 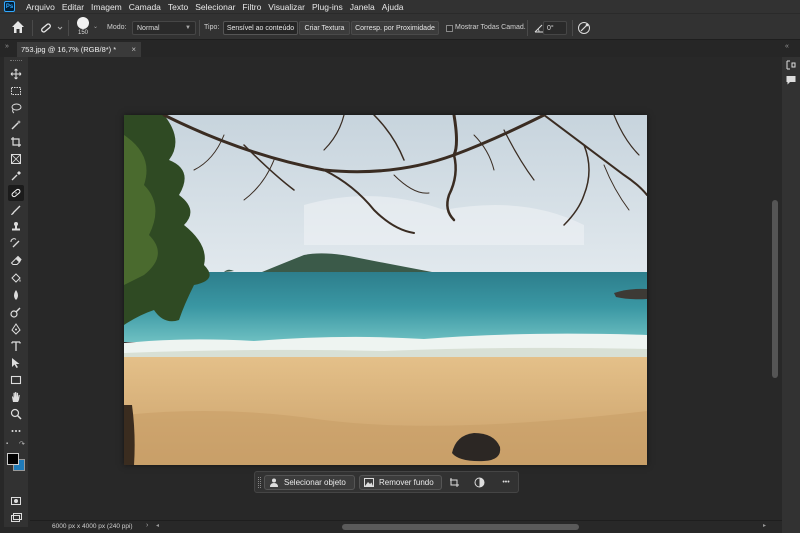 What do you see at coordinates (16, 142) in the screenshot?
I see `crop-tool-icon` at bounding box center [16, 142].